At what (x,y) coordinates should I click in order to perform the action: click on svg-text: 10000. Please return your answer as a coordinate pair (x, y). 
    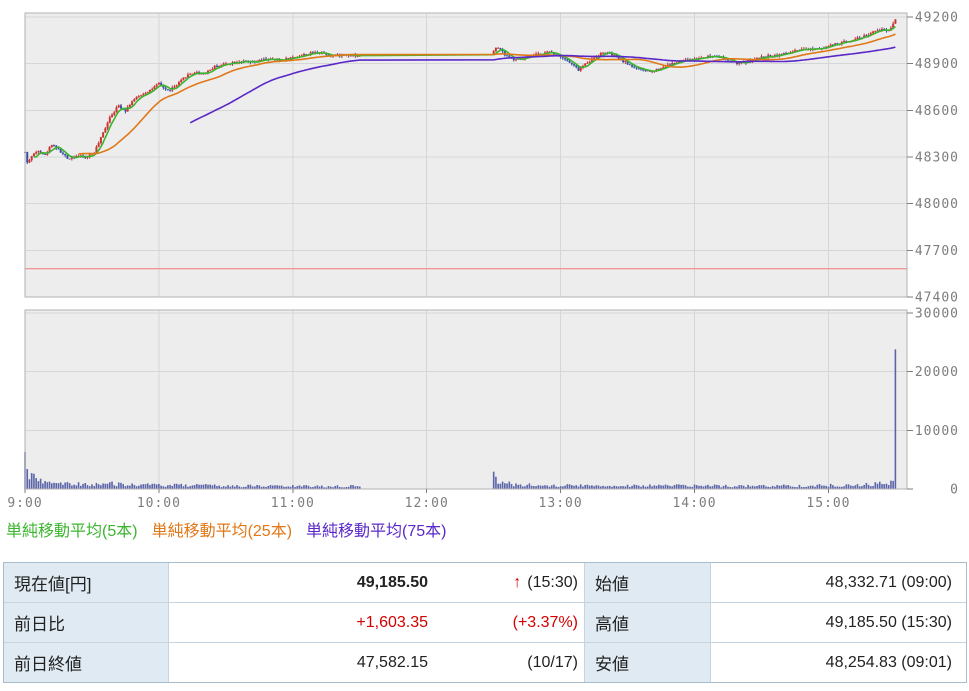
    Looking at the image, I should click on (937, 431).